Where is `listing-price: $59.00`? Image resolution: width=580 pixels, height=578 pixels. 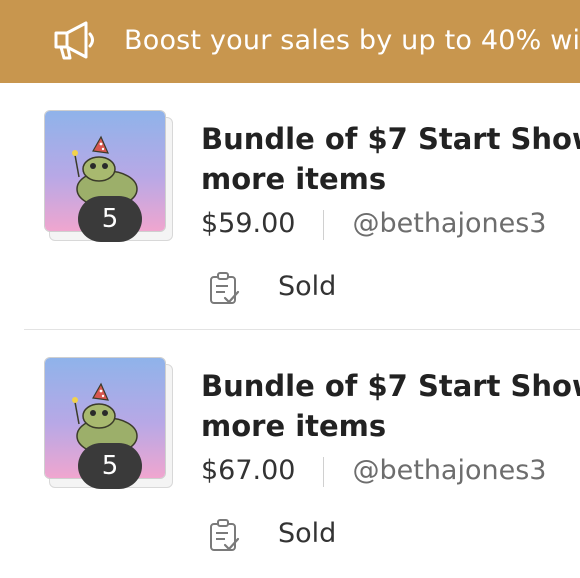 listing-price: $59.00 is located at coordinates (248, 223).